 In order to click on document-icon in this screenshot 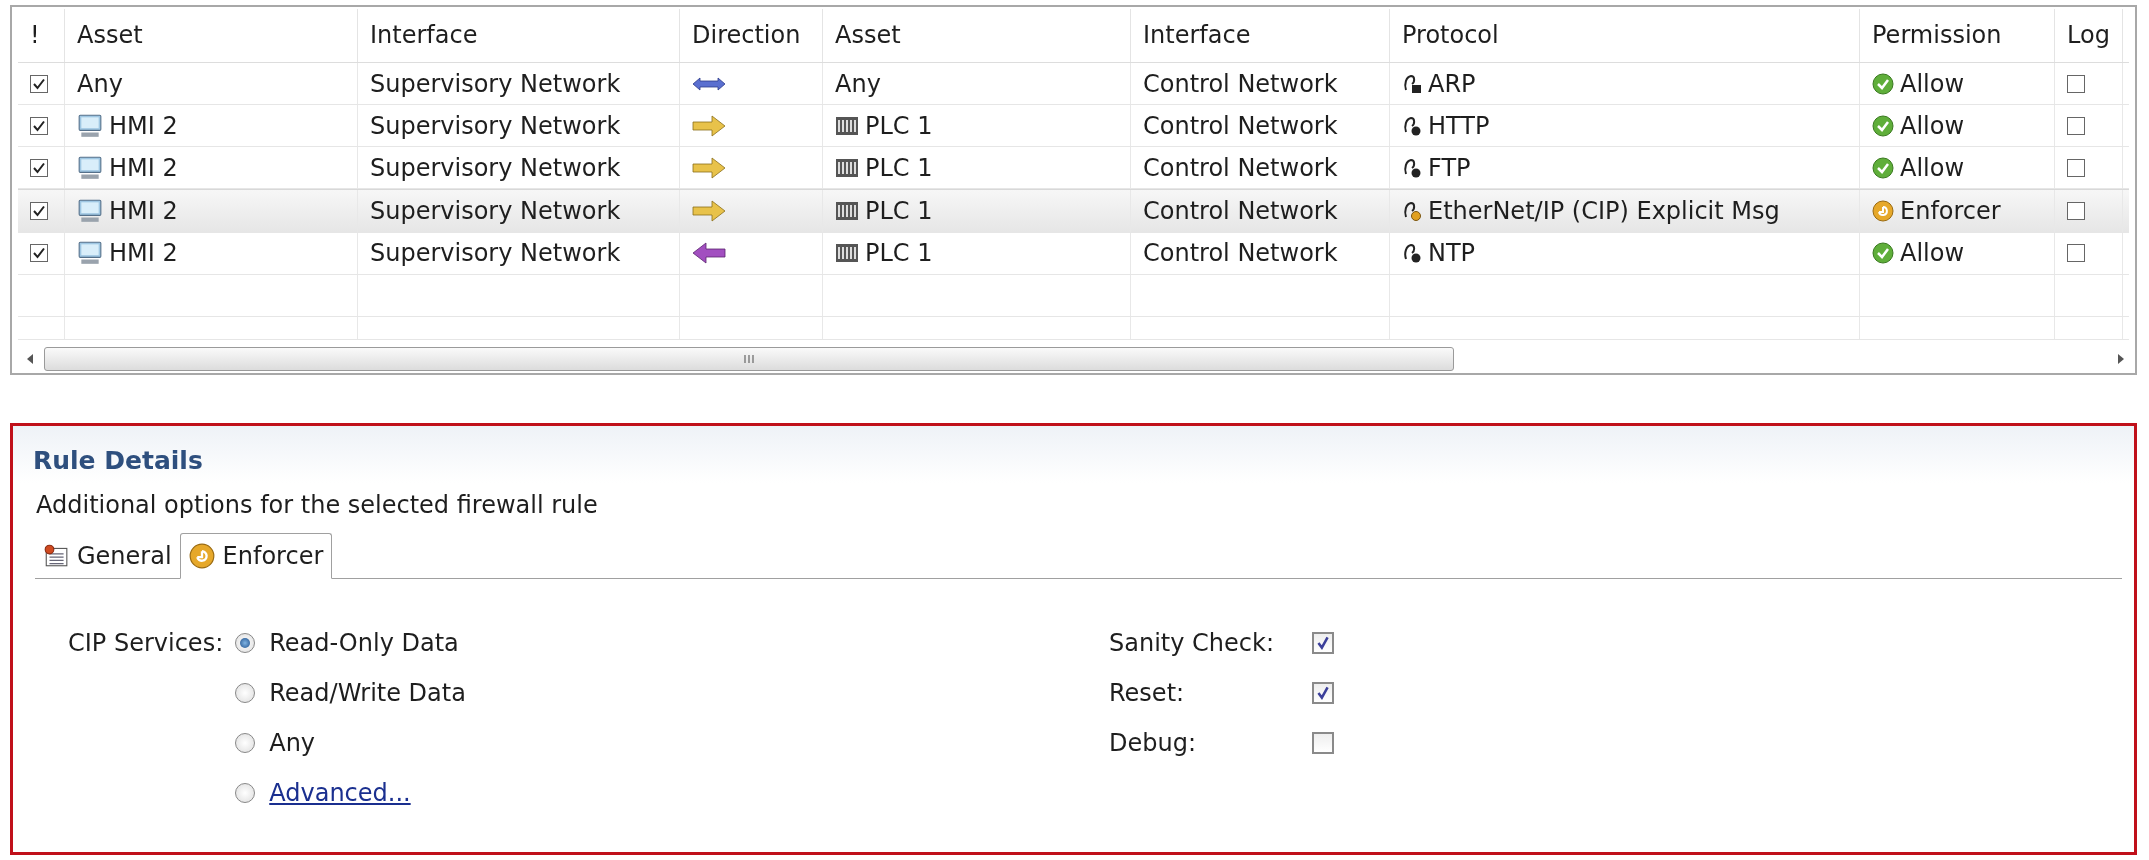, I will do `click(56, 555)`.